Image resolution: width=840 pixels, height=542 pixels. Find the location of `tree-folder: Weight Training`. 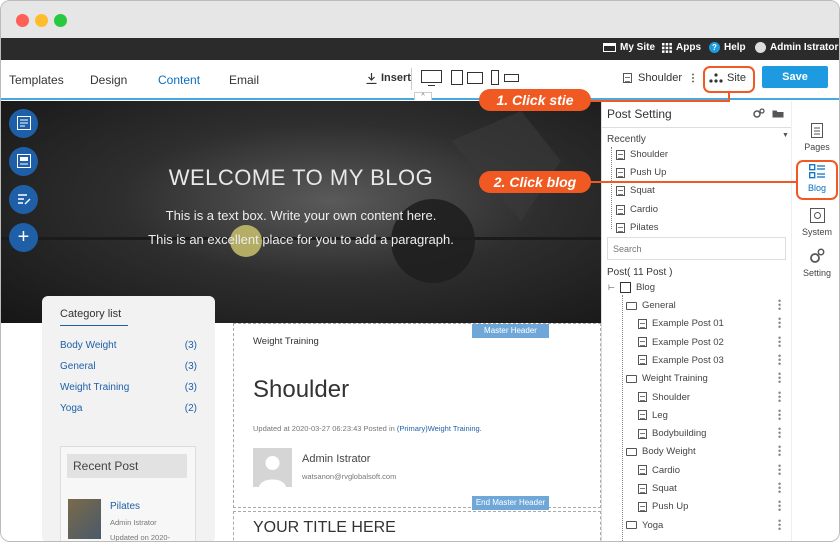

tree-folder: Weight Training is located at coordinates (667, 378).